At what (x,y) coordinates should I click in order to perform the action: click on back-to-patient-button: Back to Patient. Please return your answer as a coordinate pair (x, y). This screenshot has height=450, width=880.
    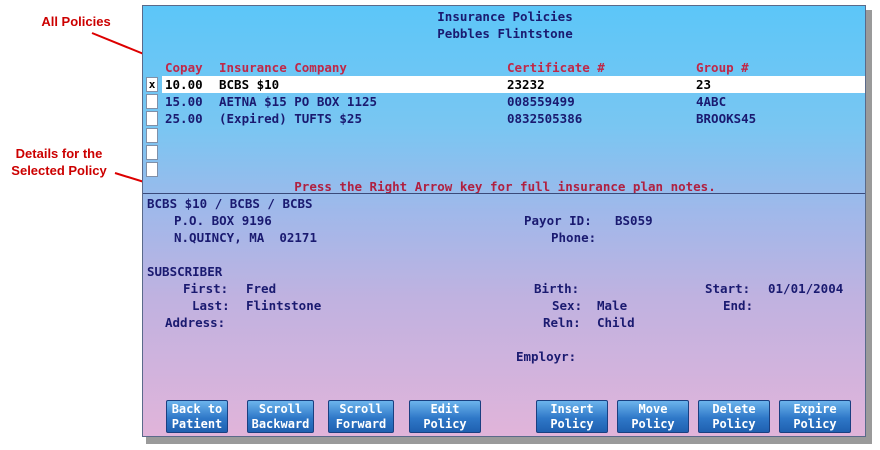
    Looking at the image, I should click on (197, 416).